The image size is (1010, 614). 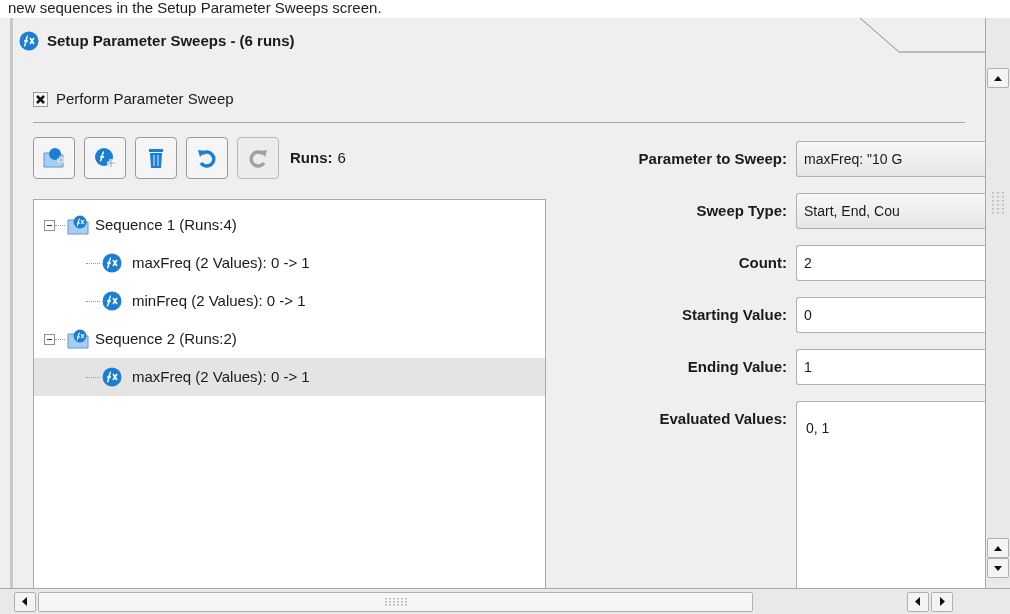 I want to click on tree-item: minFreq (2 Values): 0 -> 1, so click(x=289, y=301).